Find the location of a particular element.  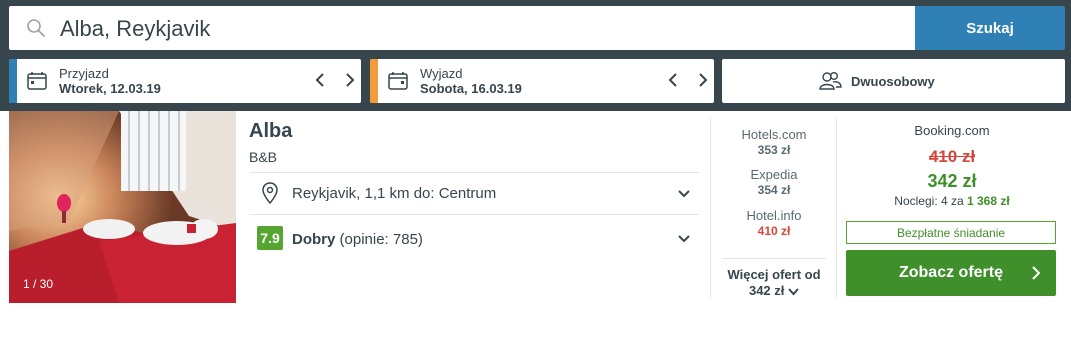

location-pin-icon is located at coordinates (270, 193).